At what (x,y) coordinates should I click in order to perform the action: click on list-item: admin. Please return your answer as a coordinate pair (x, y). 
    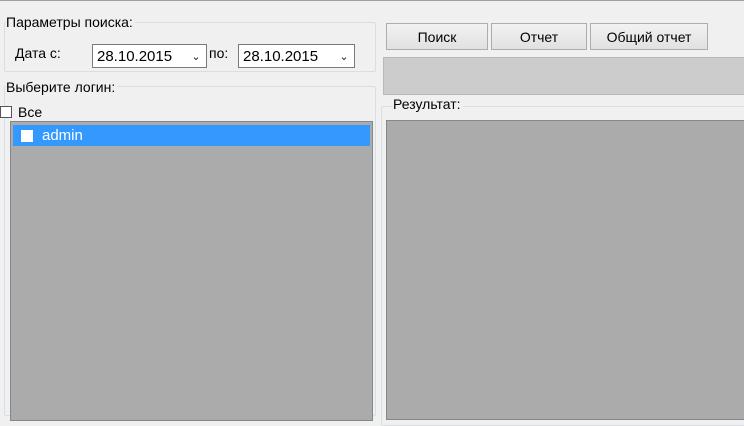
    Looking at the image, I should click on (191, 135).